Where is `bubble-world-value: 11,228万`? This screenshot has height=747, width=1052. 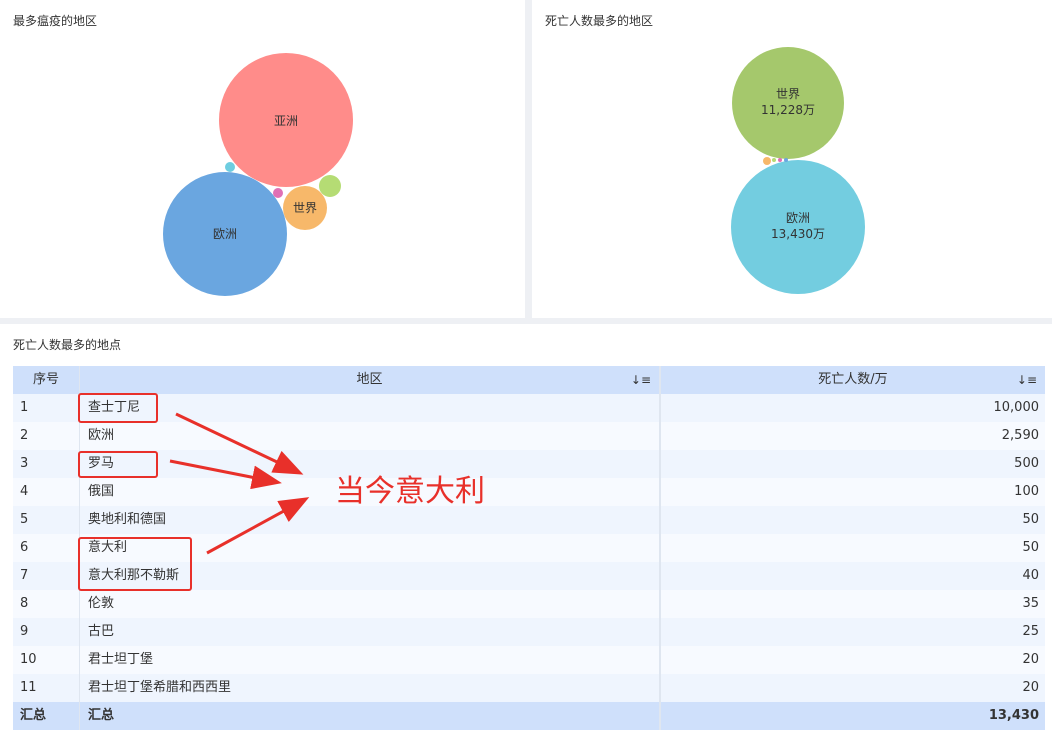
bubble-world-value: 11,228万 is located at coordinates (788, 110).